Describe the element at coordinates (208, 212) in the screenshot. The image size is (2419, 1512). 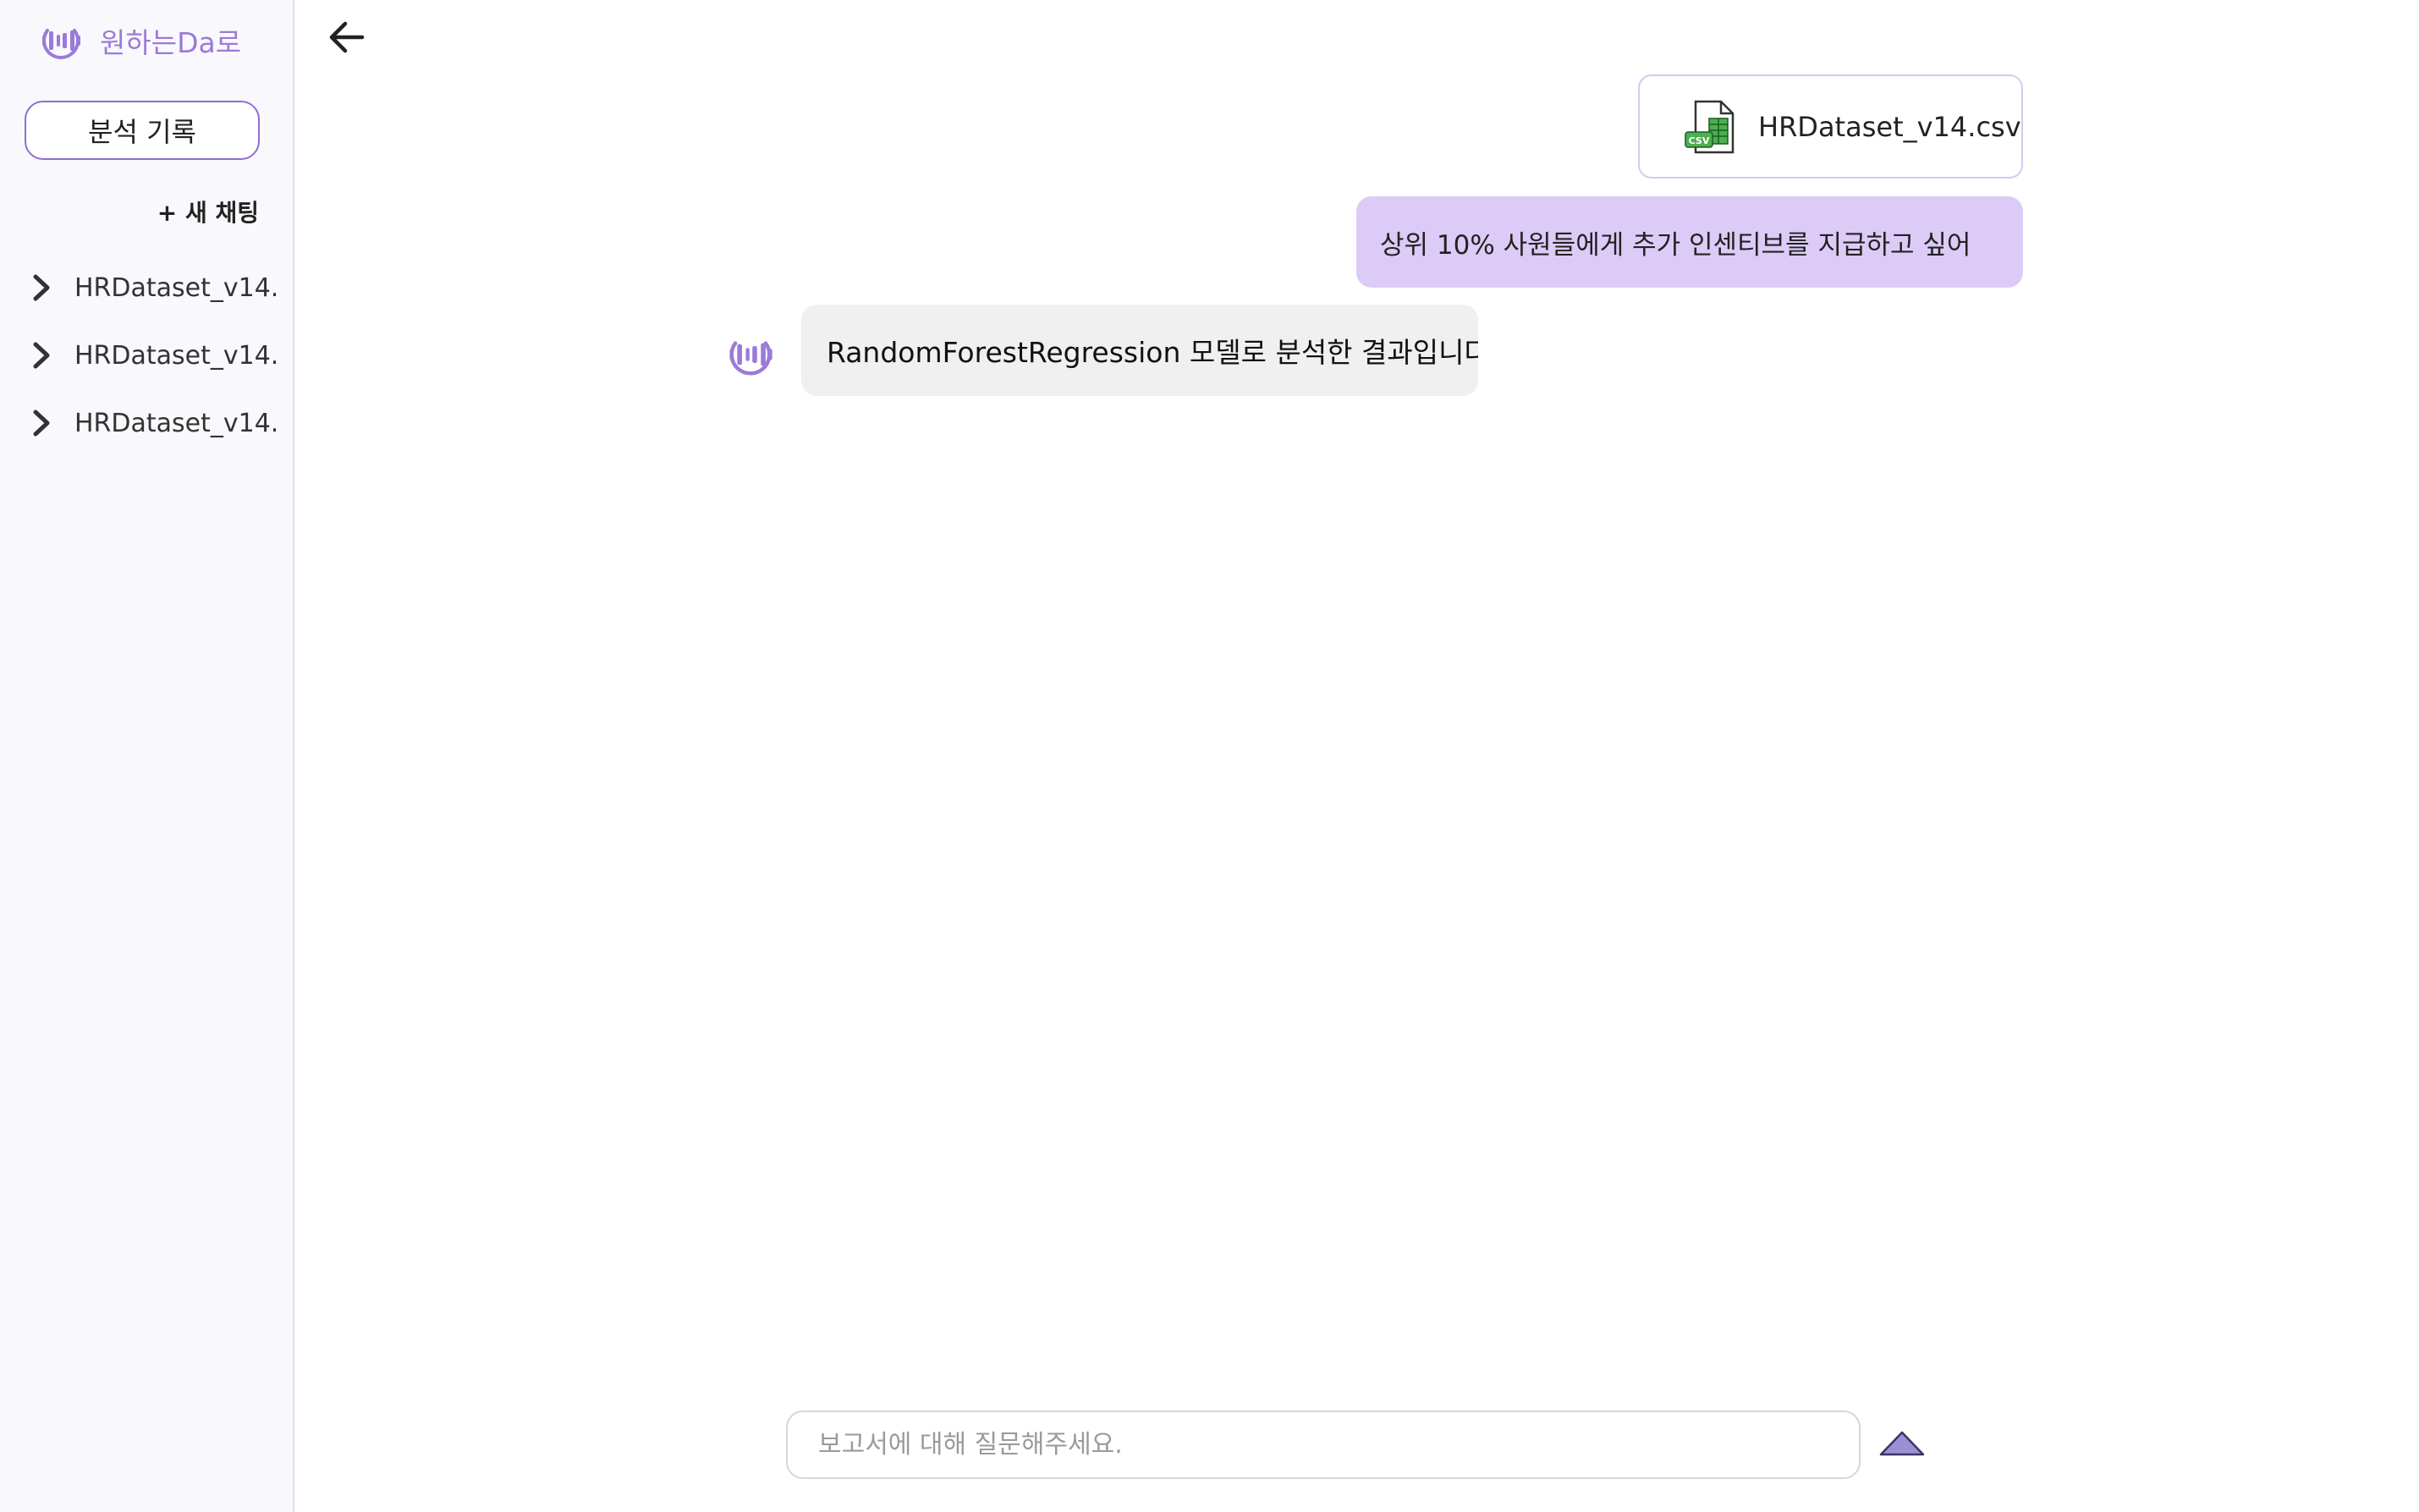
I see `new-chat-button: + 새 채팅` at that location.